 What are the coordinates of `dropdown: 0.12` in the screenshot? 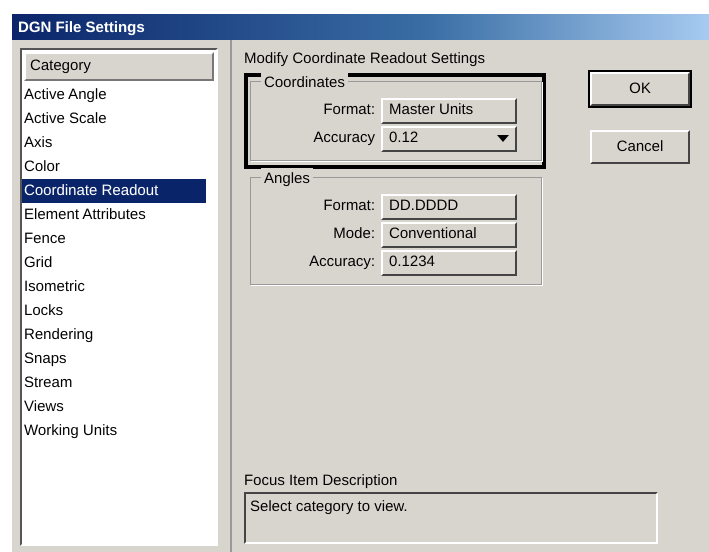 It's located at (449, 139).